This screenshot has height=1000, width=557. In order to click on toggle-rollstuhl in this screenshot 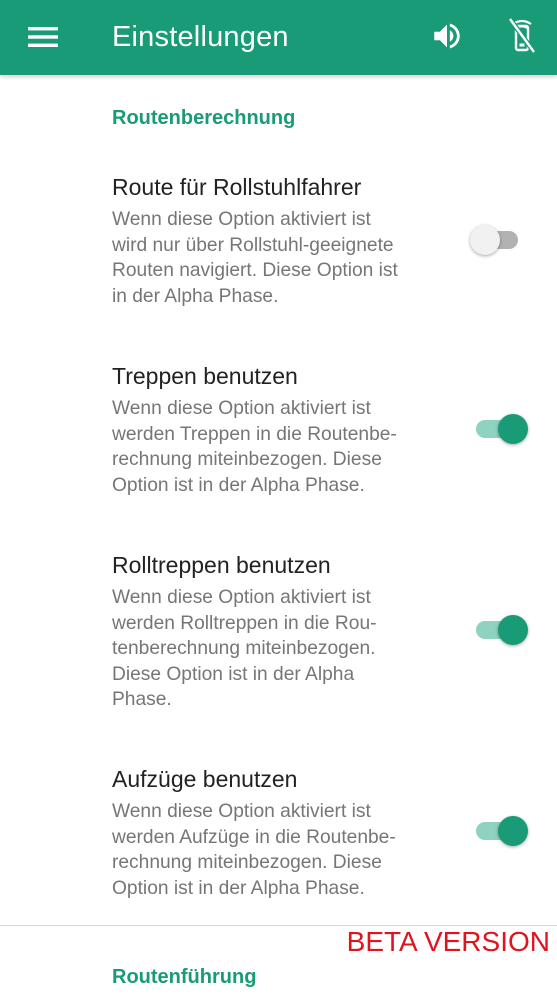, I will do `click(500, 240)`.